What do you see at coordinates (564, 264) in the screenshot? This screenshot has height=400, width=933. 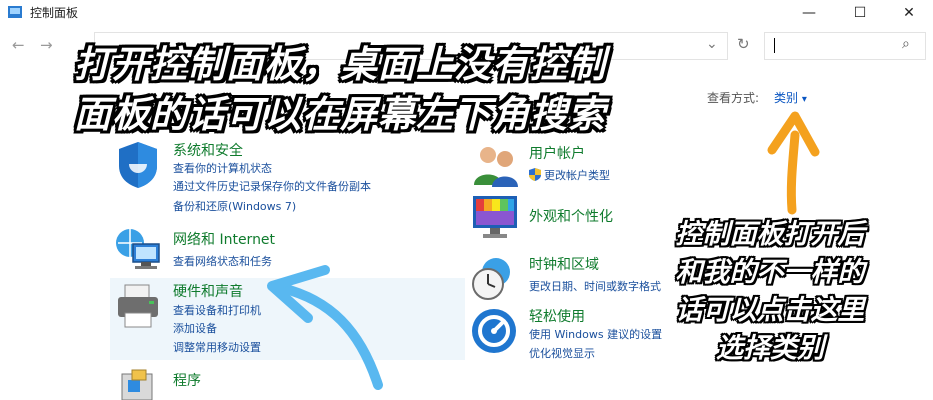 I see `category-title-clock-region: 时钟和区域` at bounding box center [564, 264].